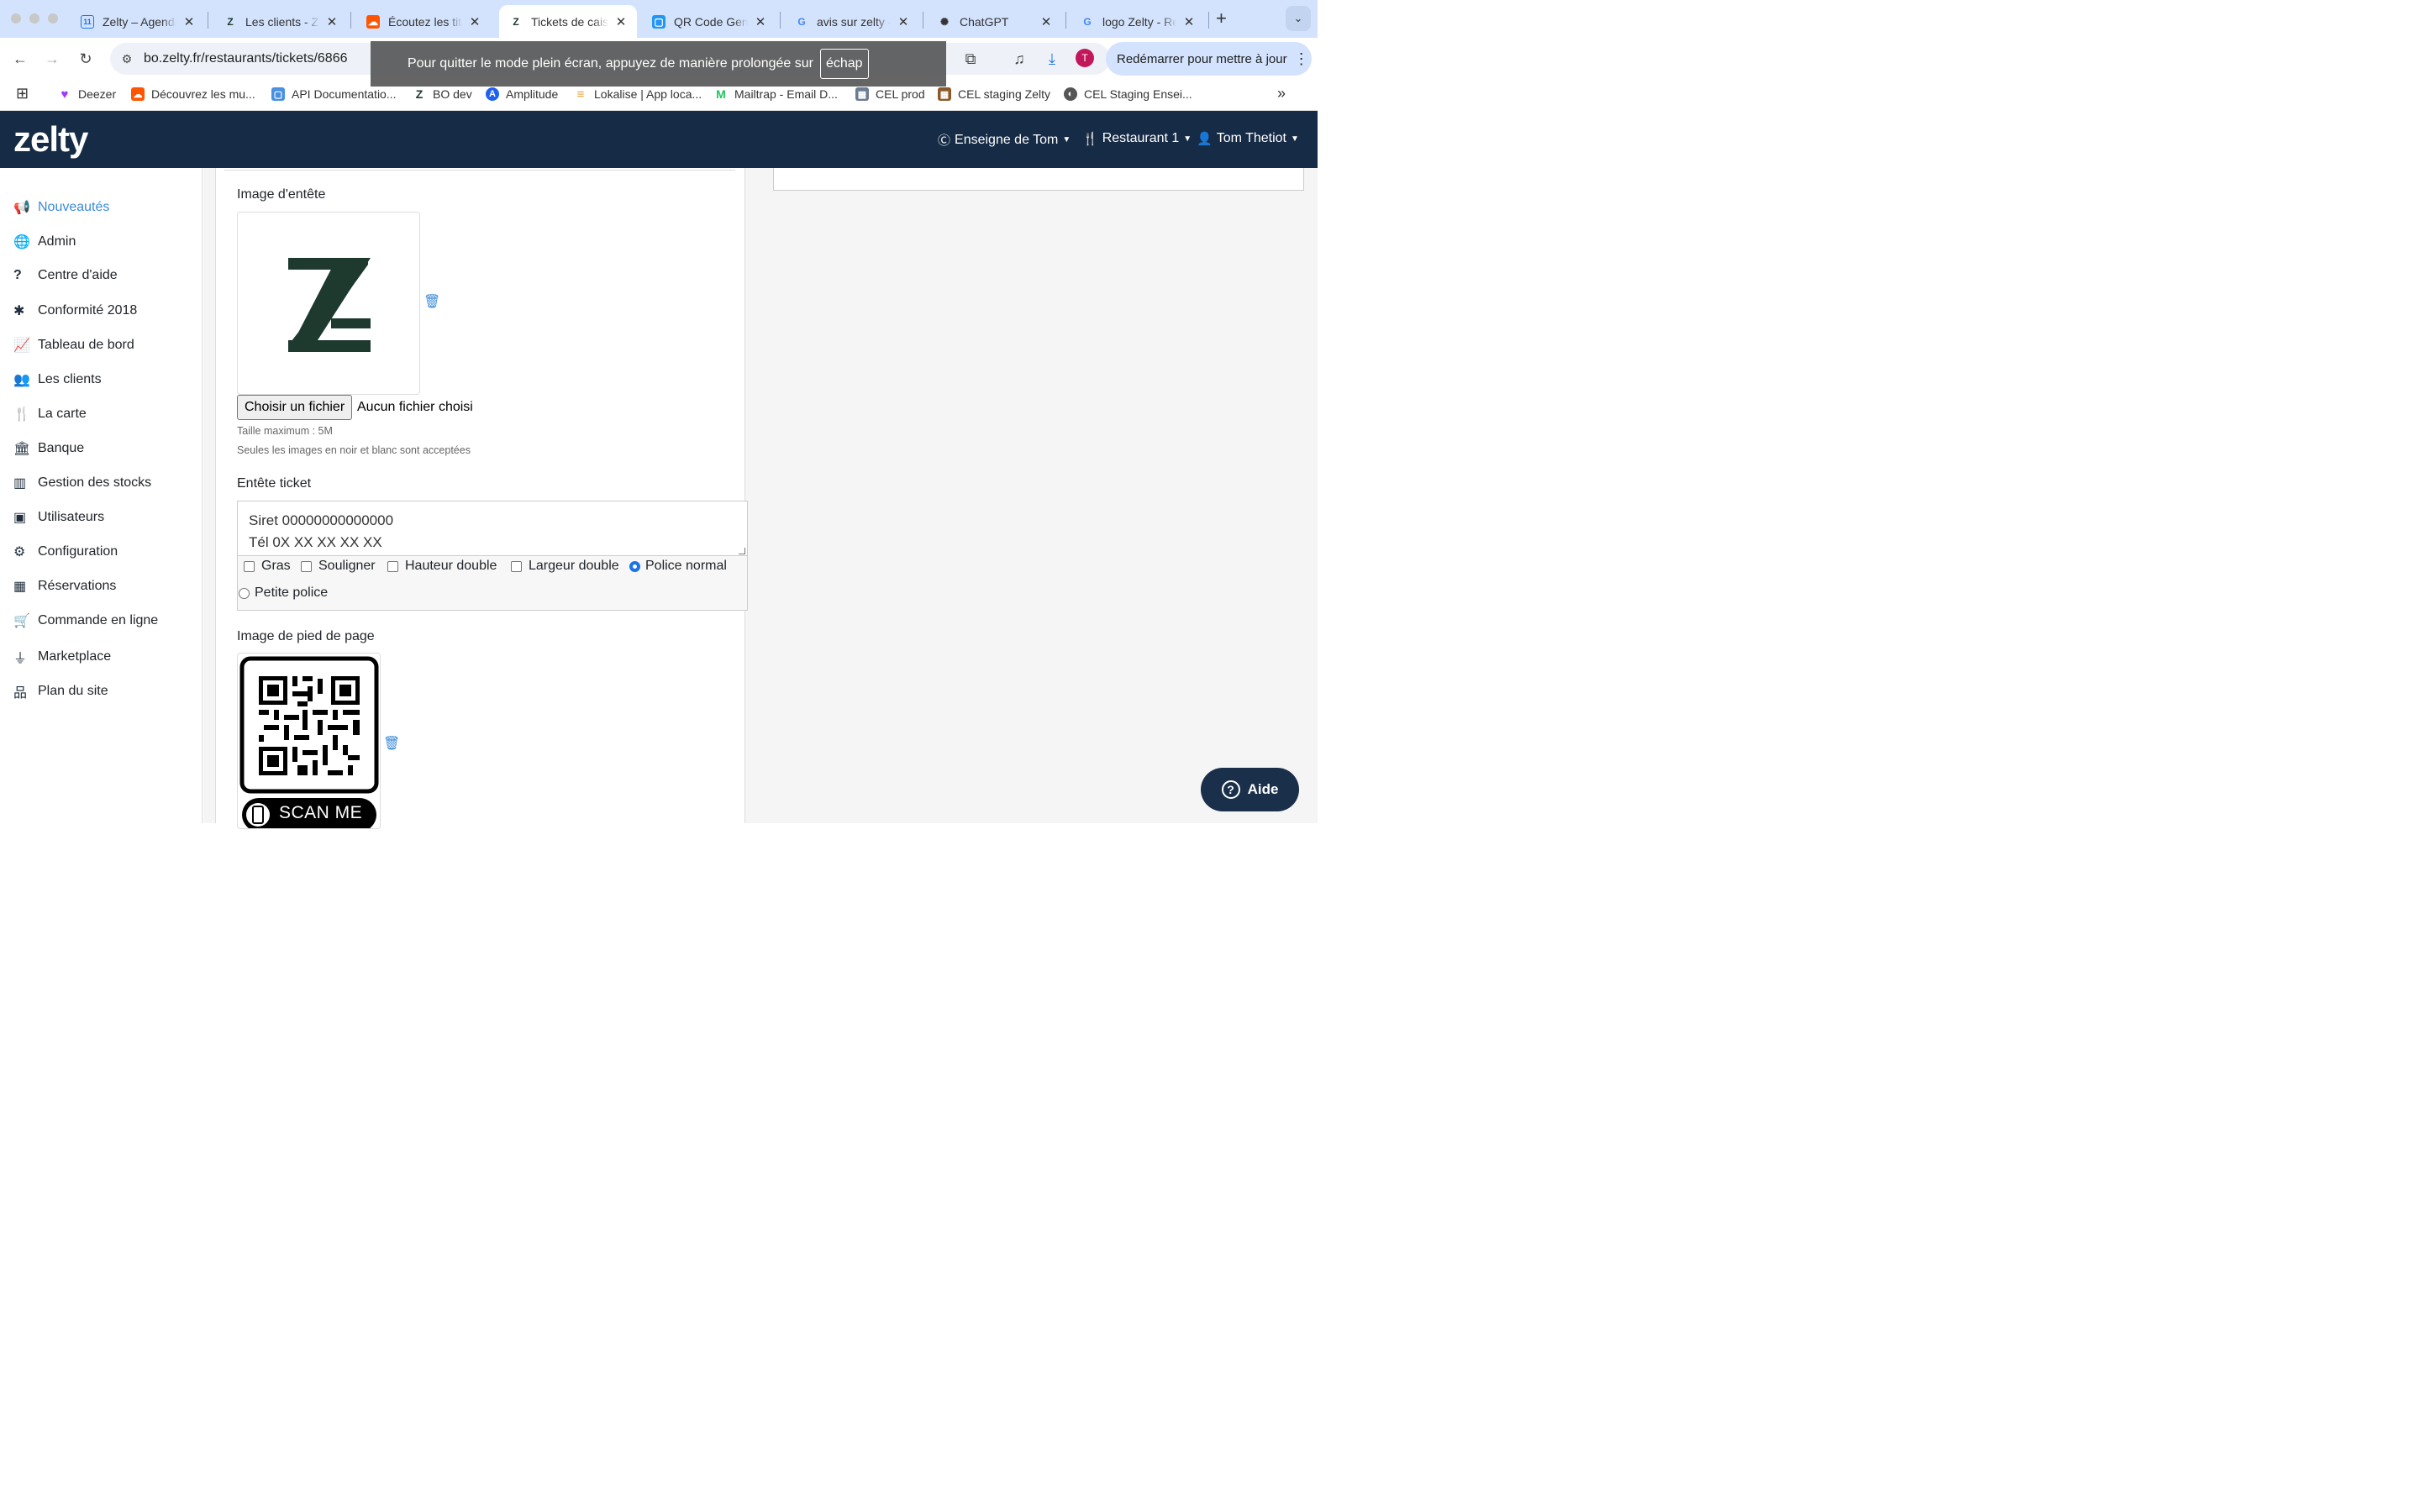  Describe the element at coordinates (53, 18) in the screenshot. I see `maximize-window-button` at that location.